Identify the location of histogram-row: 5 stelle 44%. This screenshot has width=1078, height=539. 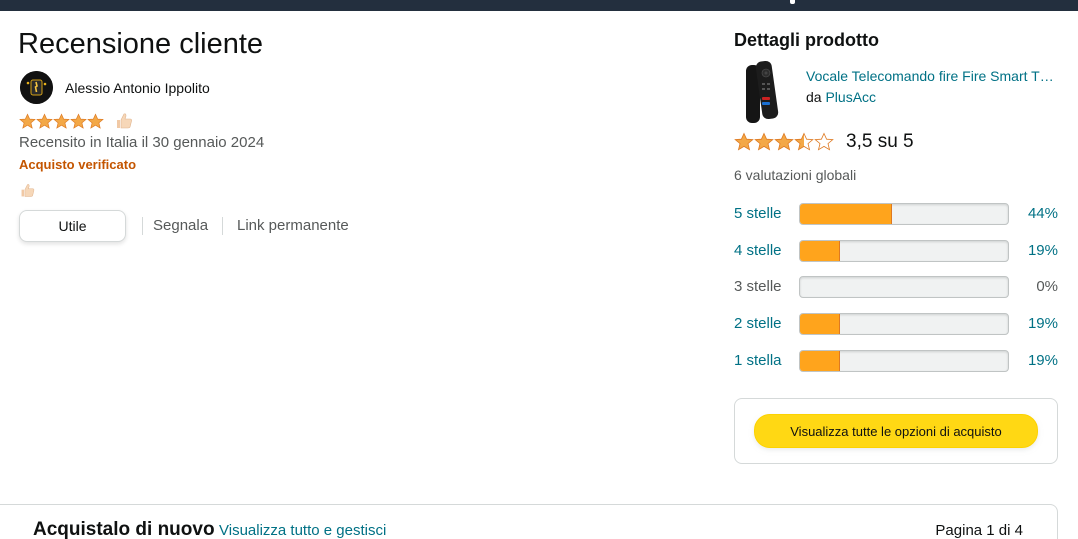
(896, 214).